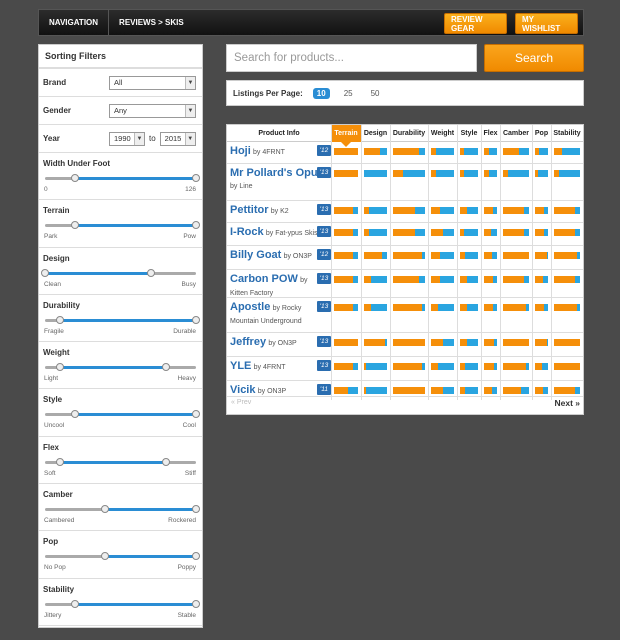 The width and height of the screenshot is (620, 640). I want to click on slider-min-label: Soft, so click(50, 473).